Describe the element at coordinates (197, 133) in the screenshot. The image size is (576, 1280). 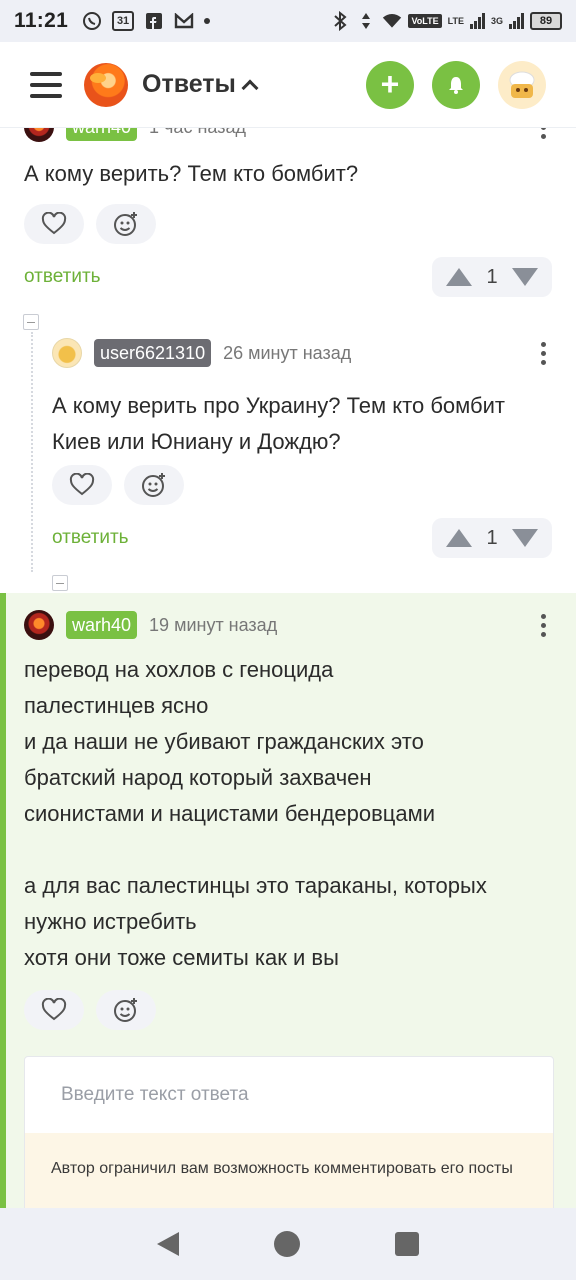
I see `comment-time: 1 час назад` at that location.